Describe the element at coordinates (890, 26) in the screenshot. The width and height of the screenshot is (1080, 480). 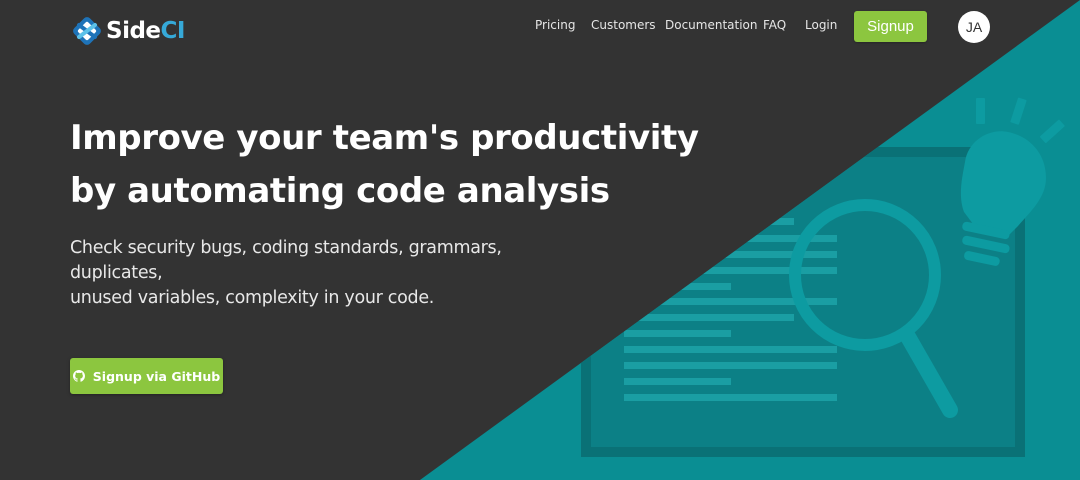
I see `signup-button: Signup` at that location.